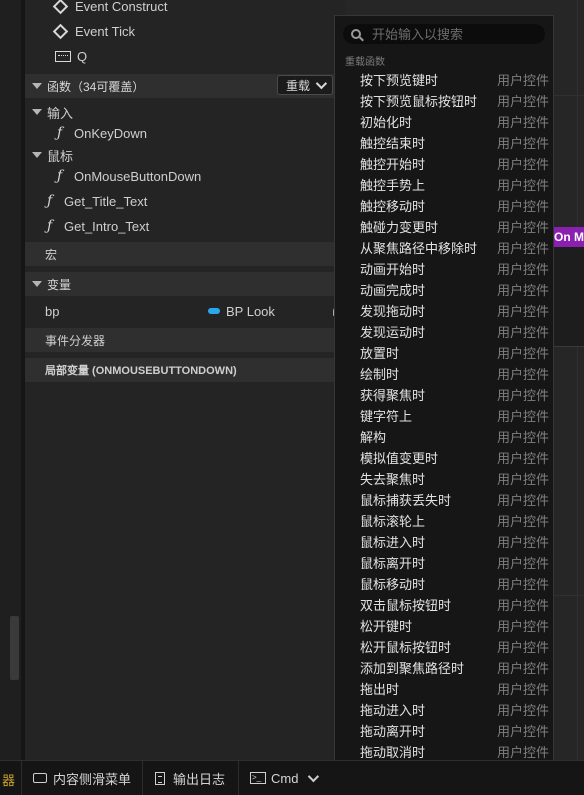  What do you see at coordinates (419, 248) in the screenshot?
I see `menu-item-name: 从聚焦路径中移除时` at bounding box center [419, 248].